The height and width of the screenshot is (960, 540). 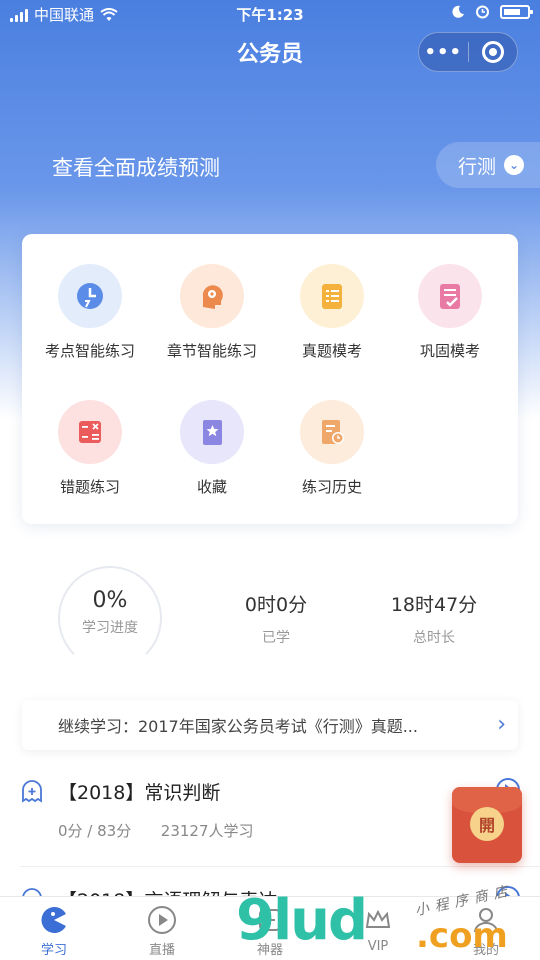 I want to click on feature-label: 错题练习, so click(x=89, y=487).